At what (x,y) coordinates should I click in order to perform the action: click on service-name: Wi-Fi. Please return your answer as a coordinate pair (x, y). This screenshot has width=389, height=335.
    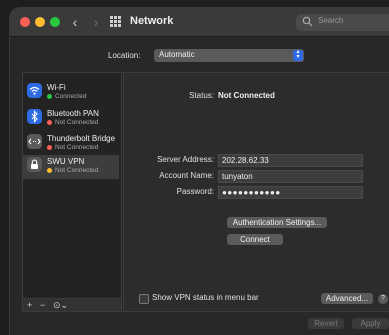
    Looking at the image, I should click on (56, 87).